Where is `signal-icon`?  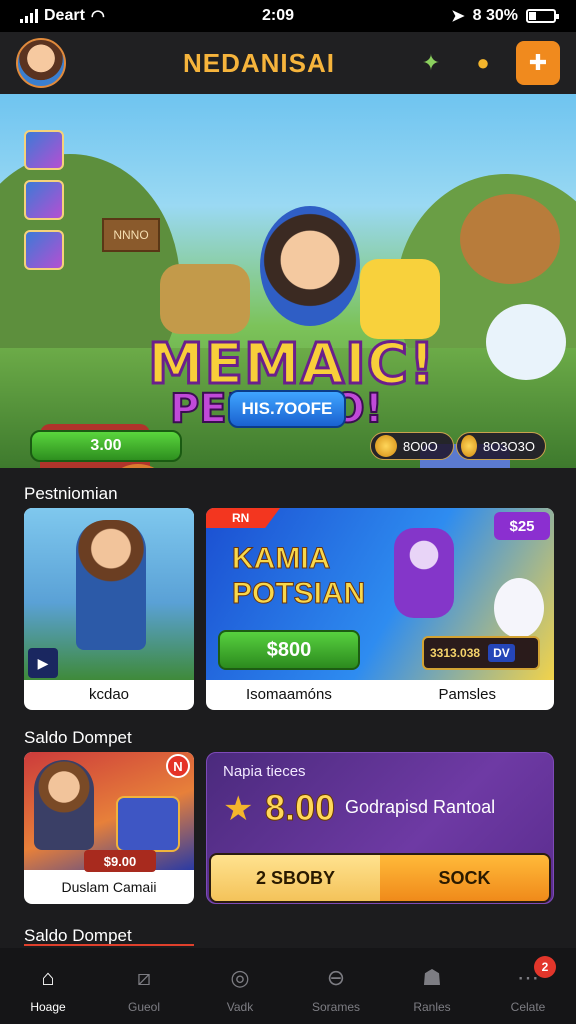
signal-icon is located at coordinates (29, 16).